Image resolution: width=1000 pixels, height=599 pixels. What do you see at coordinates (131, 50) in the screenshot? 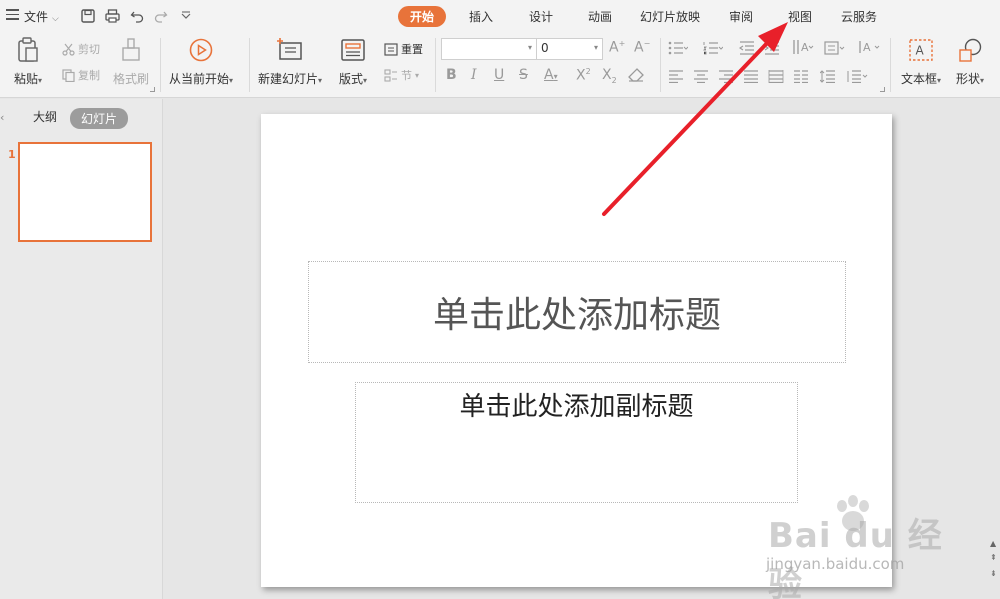
I see `format-painter-icon` at bounding box center [131, 50].